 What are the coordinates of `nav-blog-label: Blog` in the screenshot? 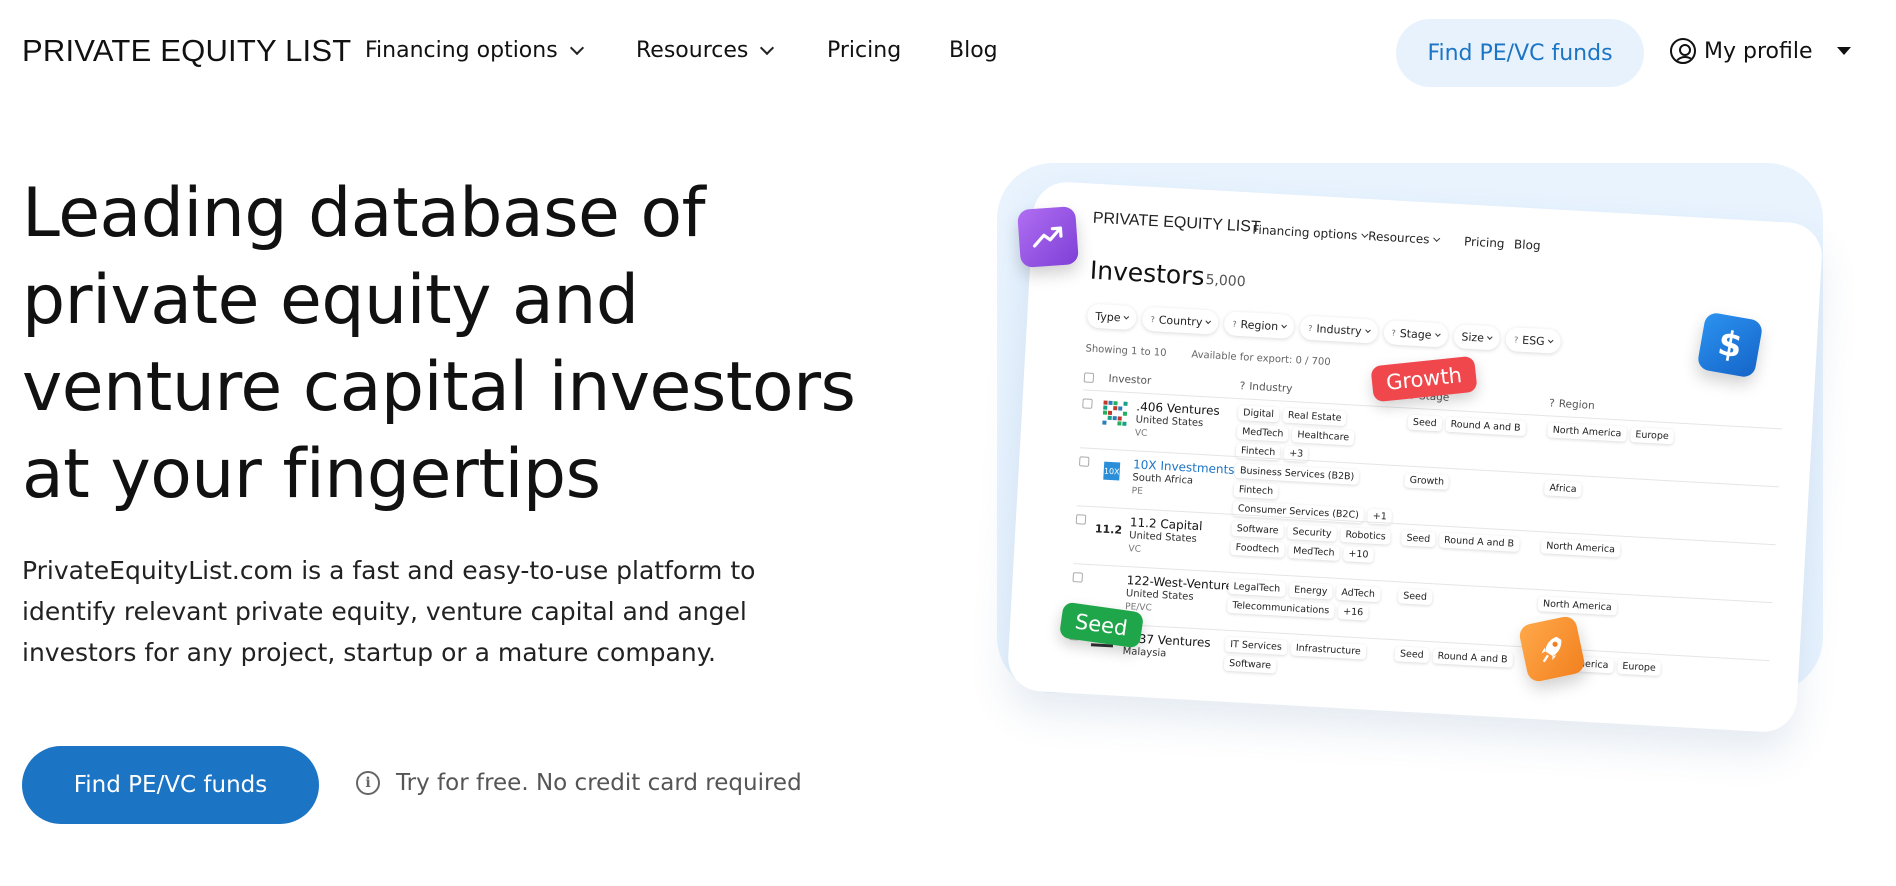 It's located at (973, 50).